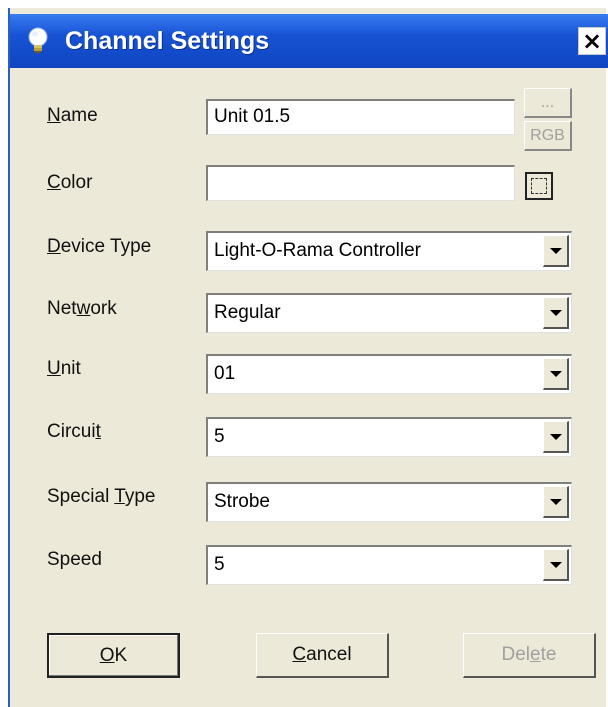 The image size is (608, 707). What do you see at coordinates (167, 41) in the screenshot?
I see `window-title: Channel Settings` at bounding box center [167, 41].